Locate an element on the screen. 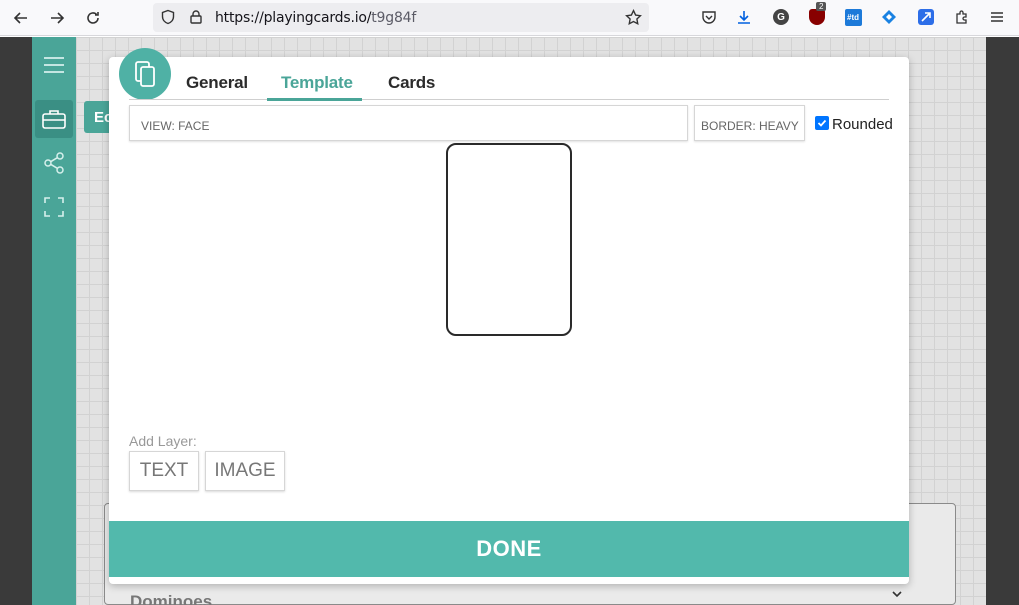 The width and height of the screenshot is (1019, 605). rounded-checkbox is located at coordinates (822, 123).